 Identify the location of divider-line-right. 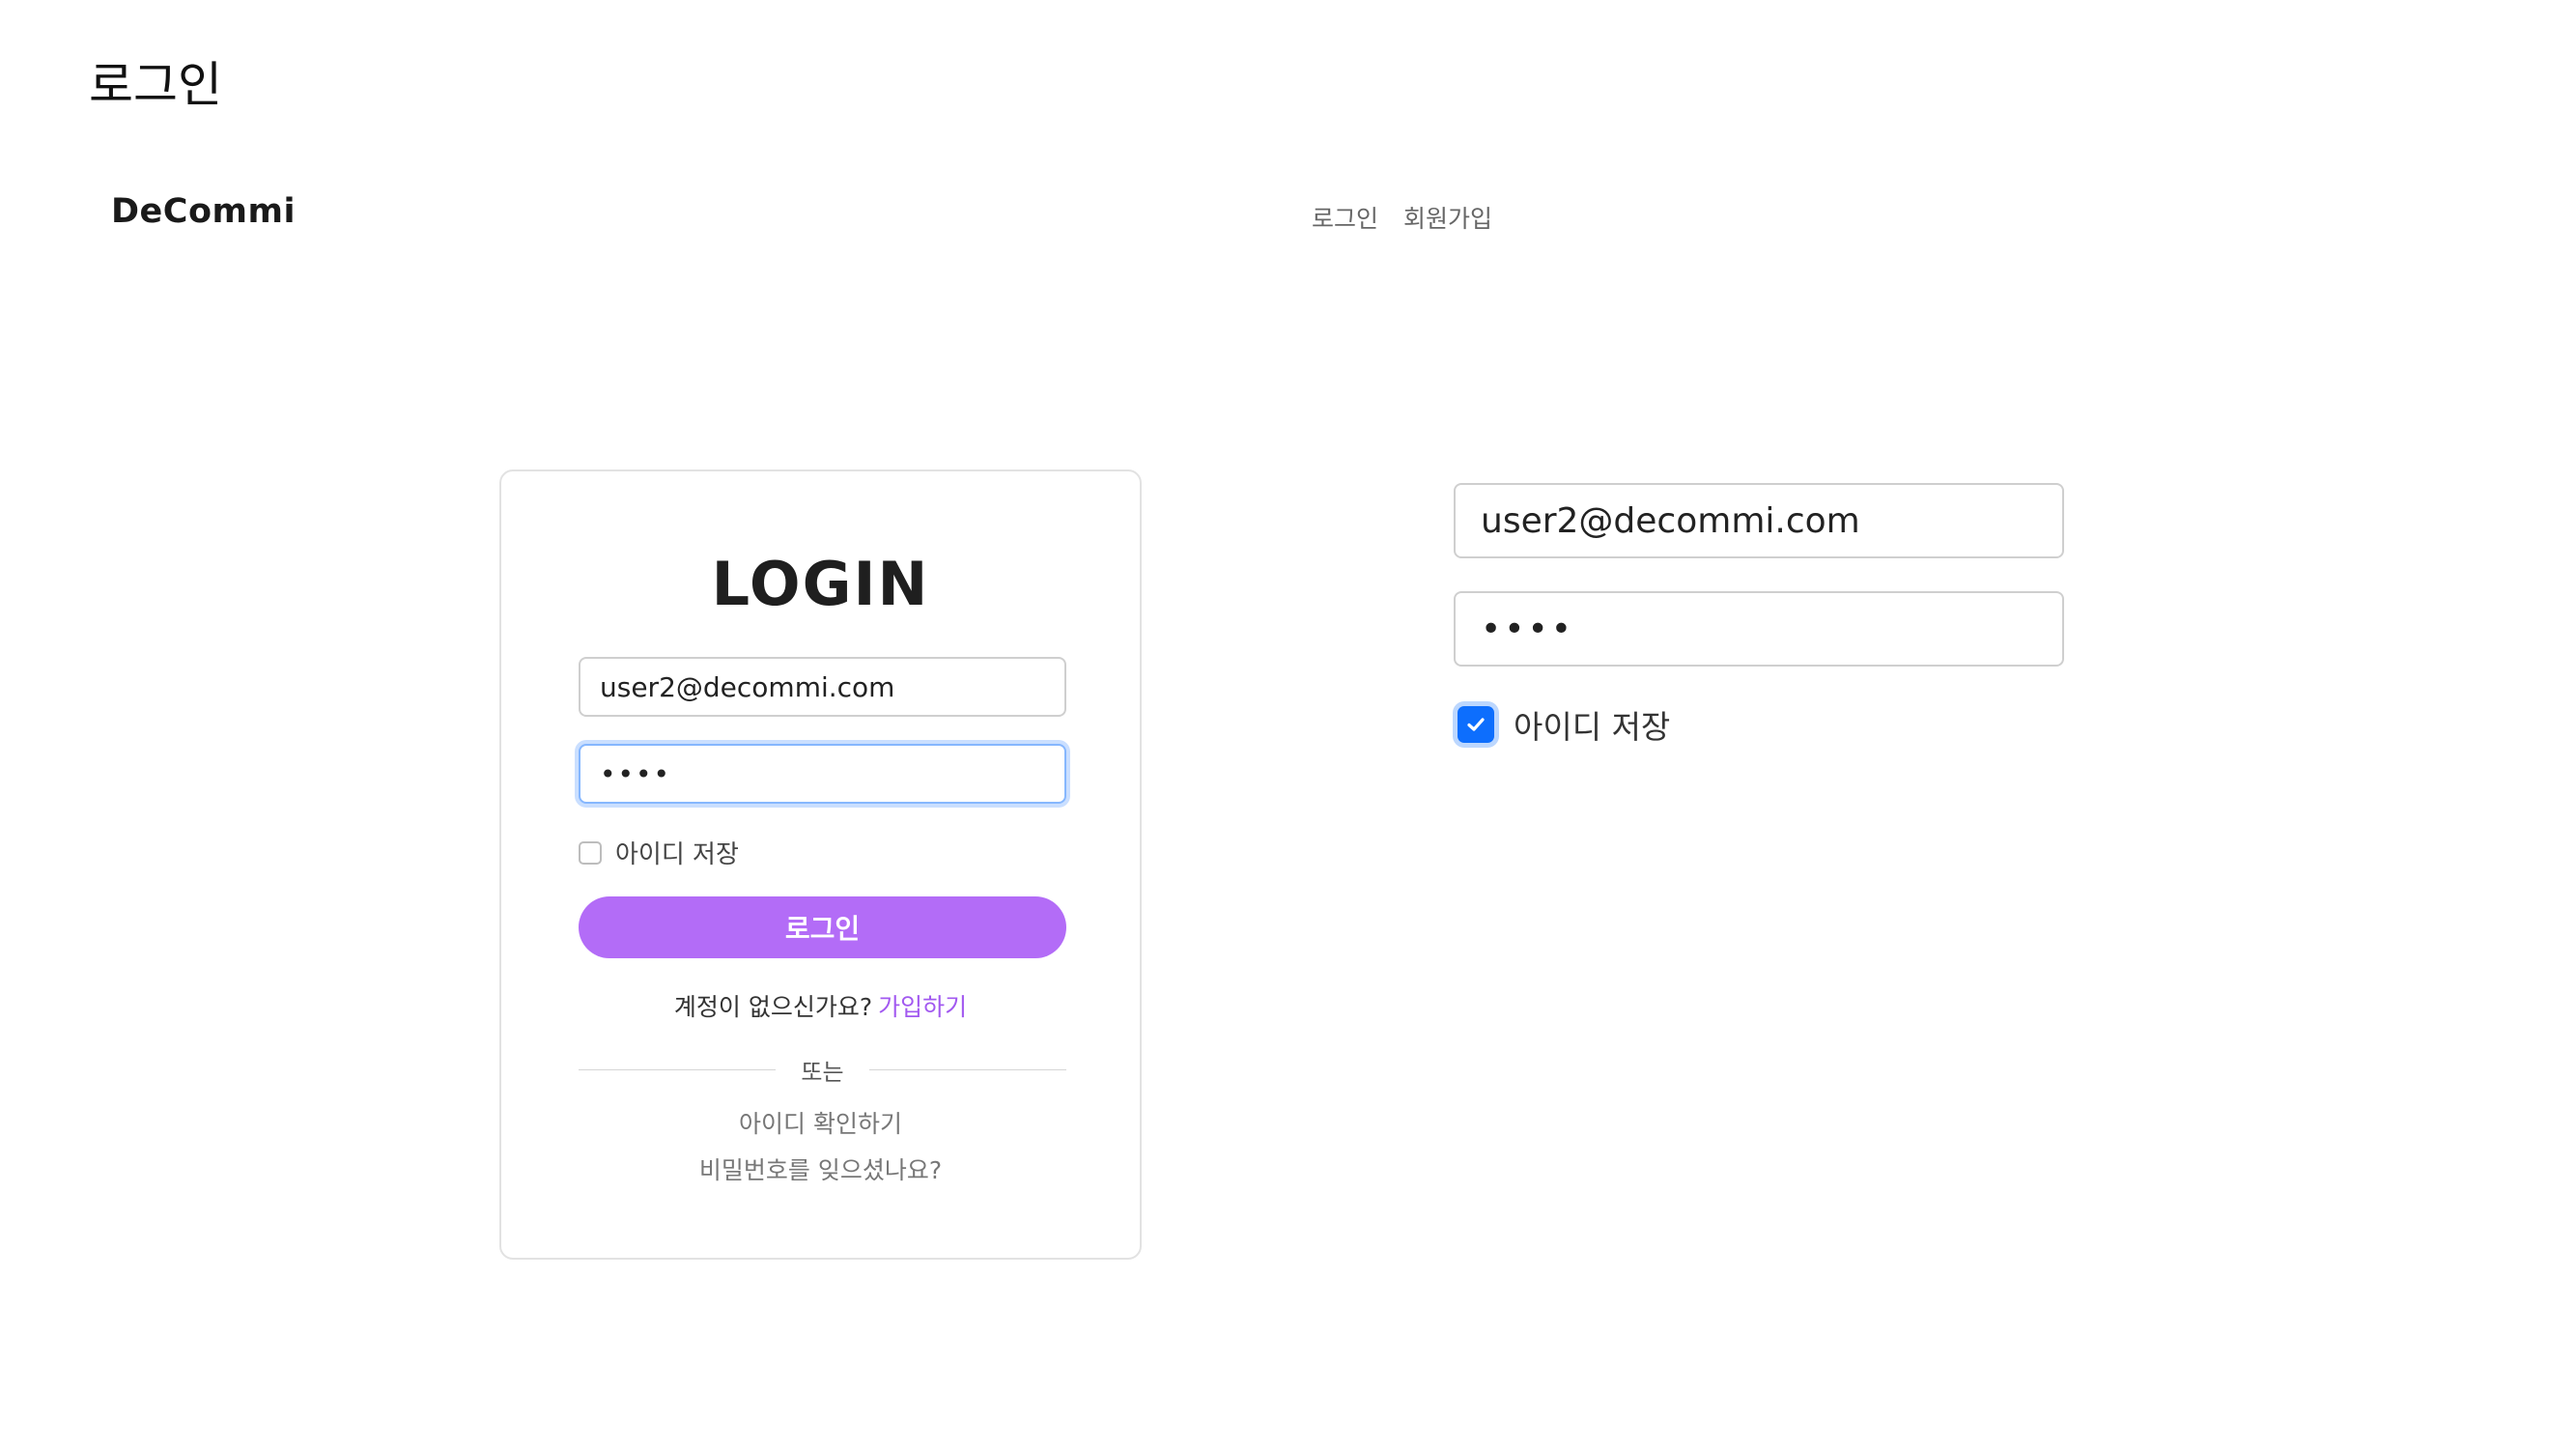
(967, 1069).